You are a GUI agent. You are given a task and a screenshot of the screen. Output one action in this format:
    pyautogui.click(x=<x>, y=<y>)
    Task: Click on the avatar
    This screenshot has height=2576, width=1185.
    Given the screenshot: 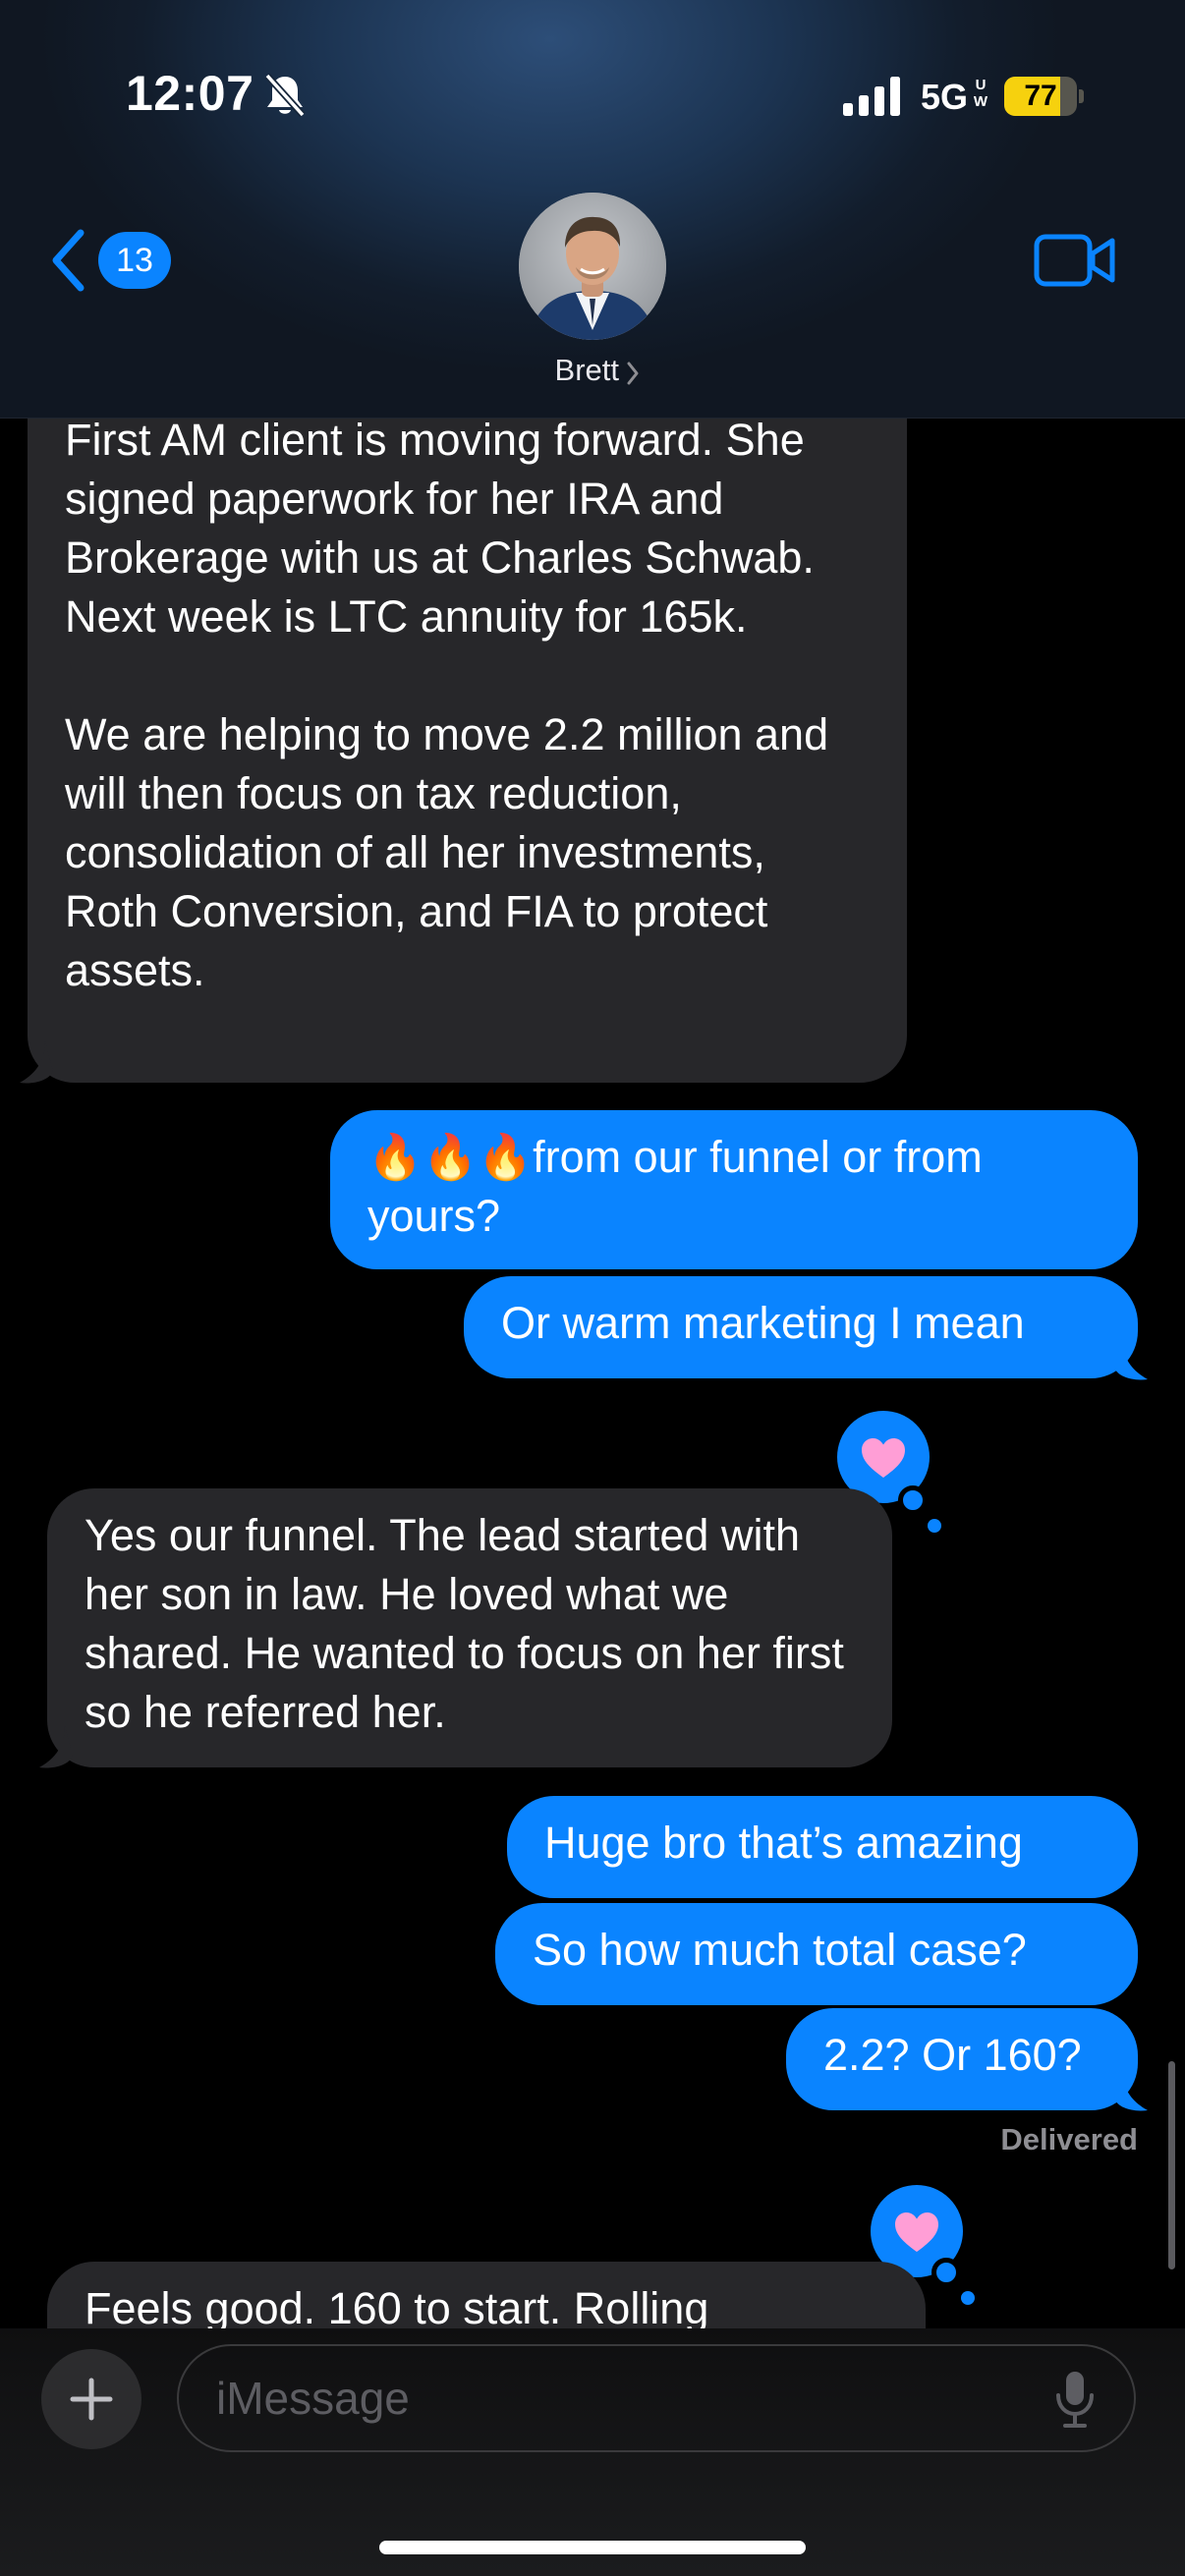 What is the action you would take?
    pyautogui.click(x=592, y=266)
    